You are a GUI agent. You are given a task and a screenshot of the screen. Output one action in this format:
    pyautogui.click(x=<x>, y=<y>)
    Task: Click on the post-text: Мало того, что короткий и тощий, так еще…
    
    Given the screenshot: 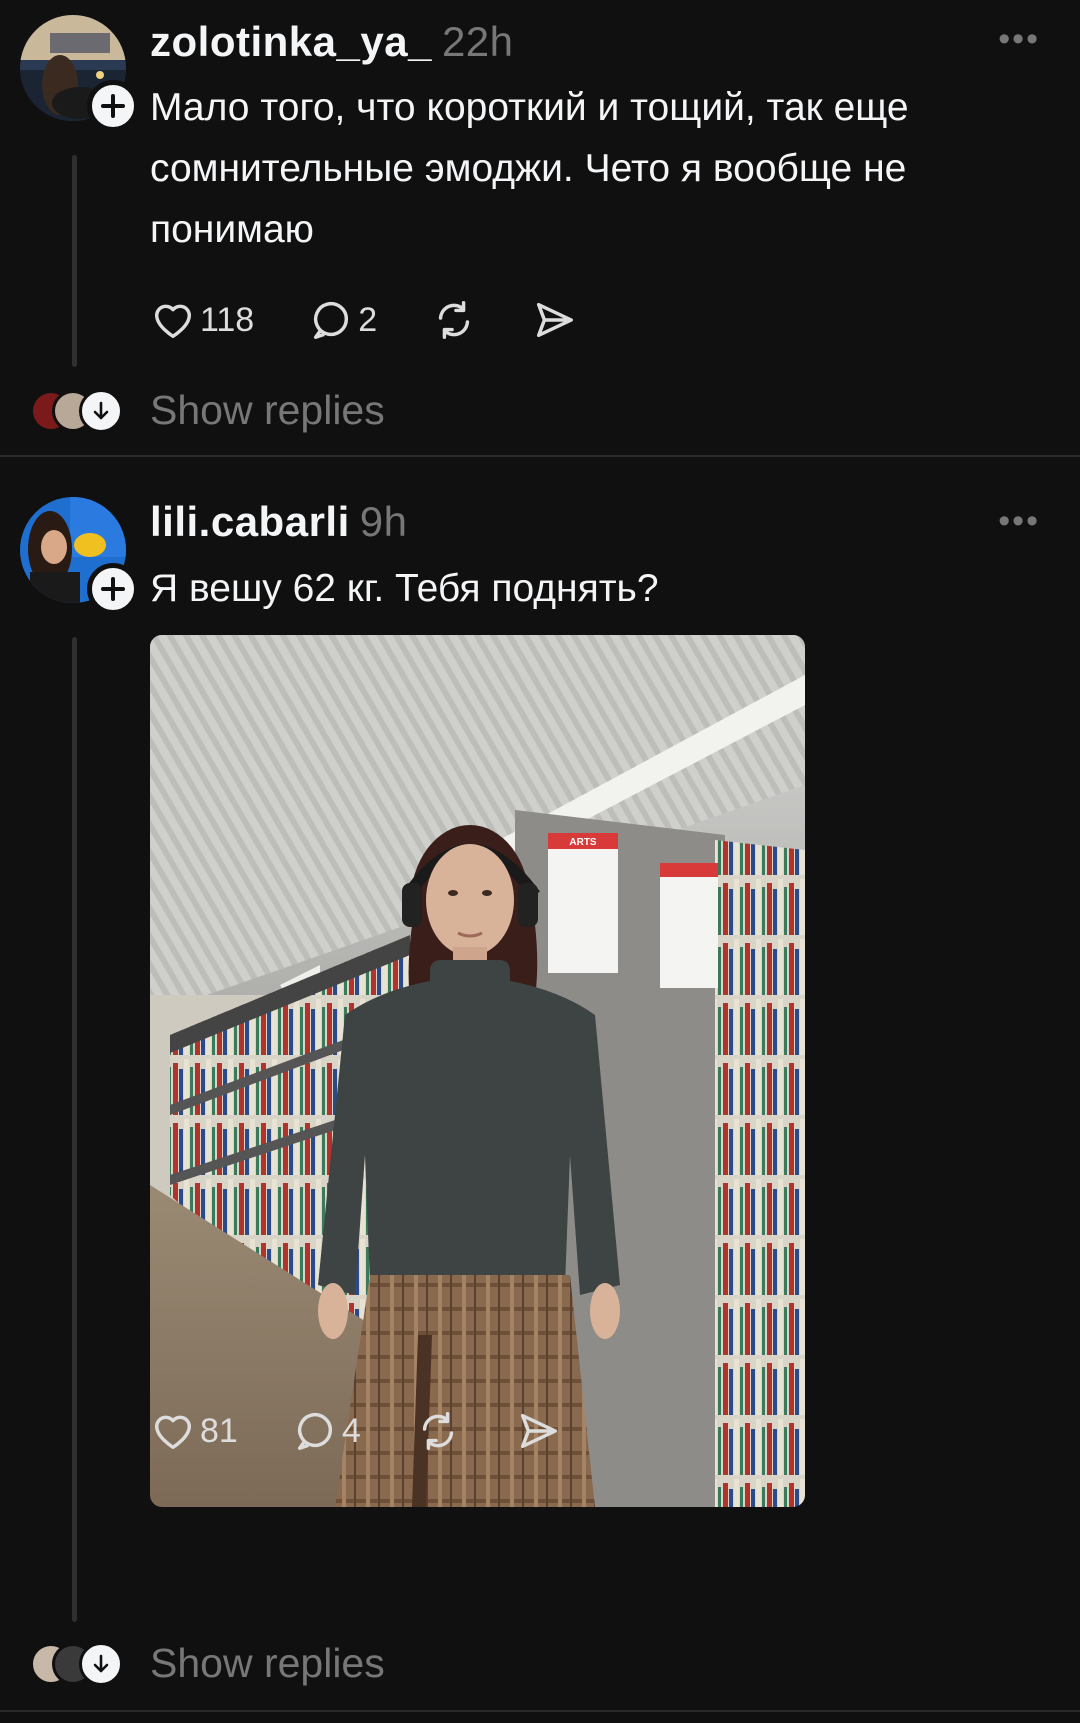 What is the action you would take?
    pyautogui.click(x=600, y=168)
    